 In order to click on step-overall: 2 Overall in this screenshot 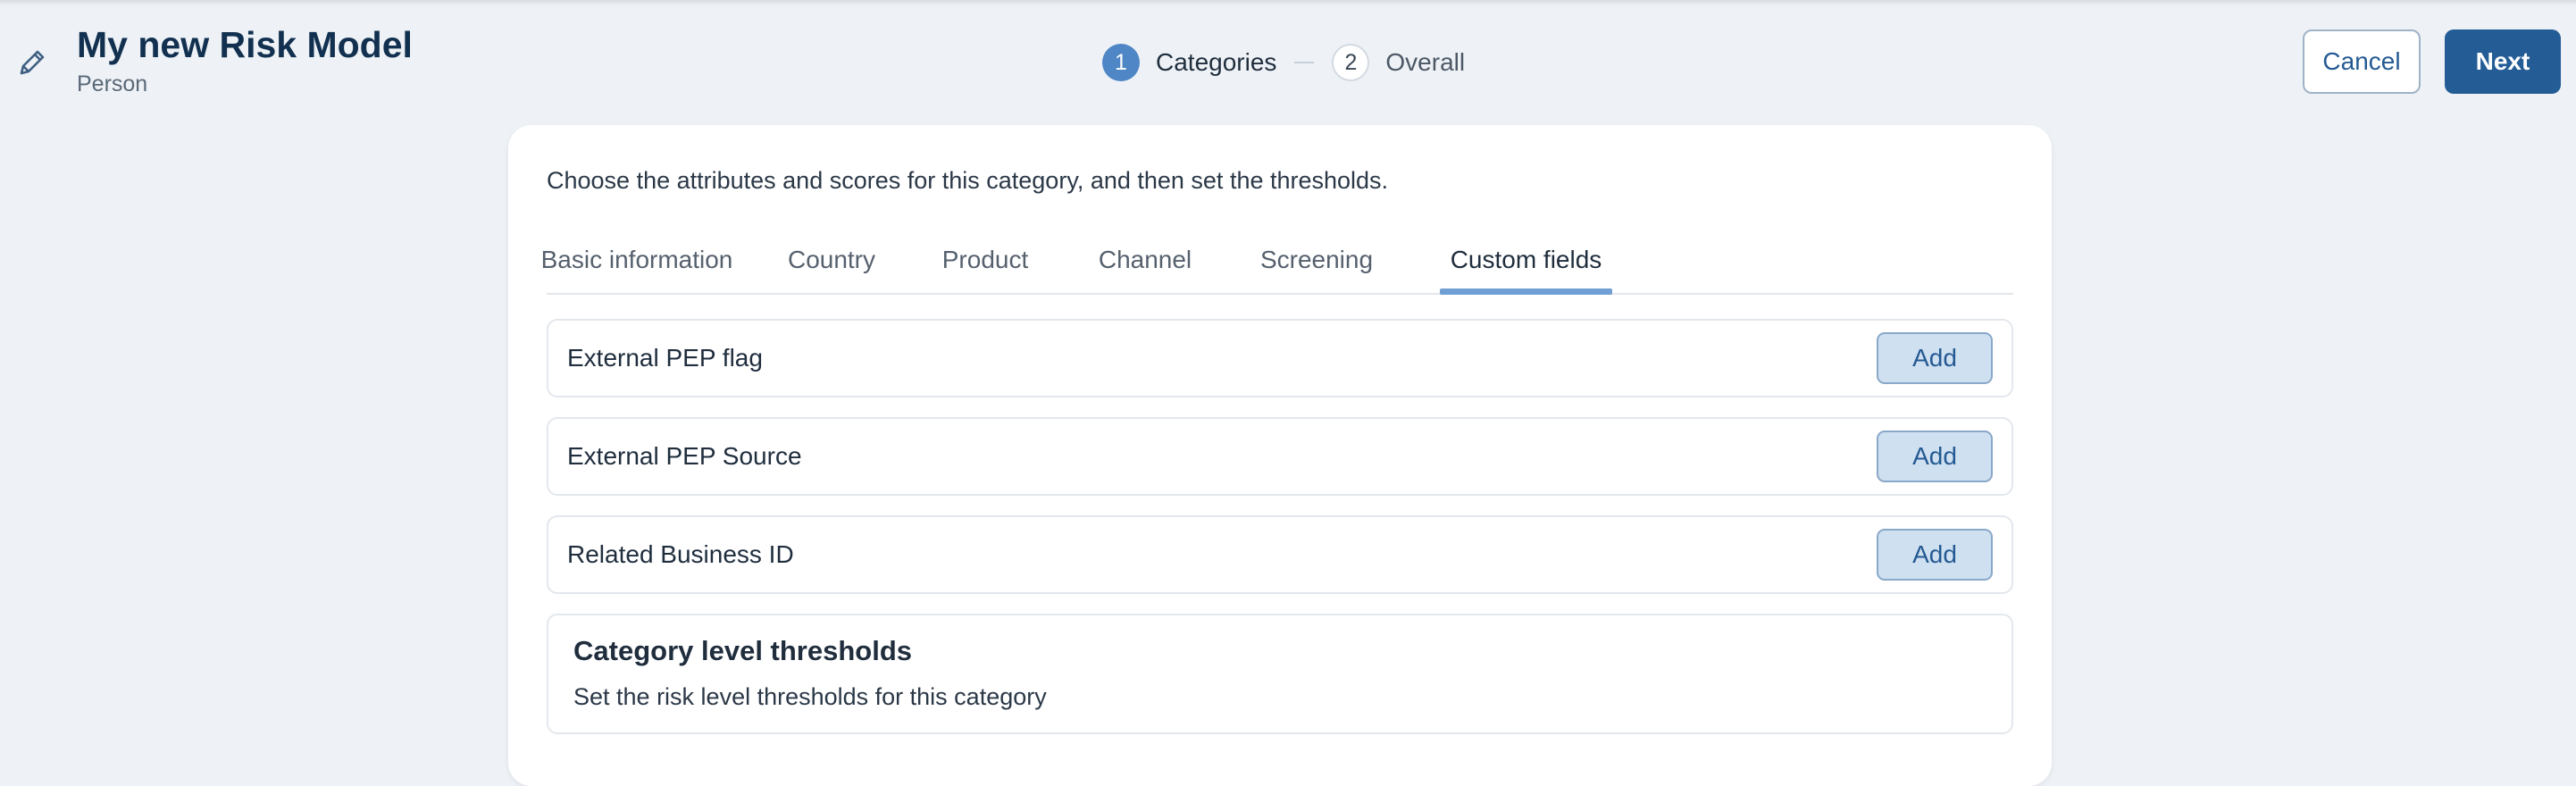, I will do `click(1399, 63)`.